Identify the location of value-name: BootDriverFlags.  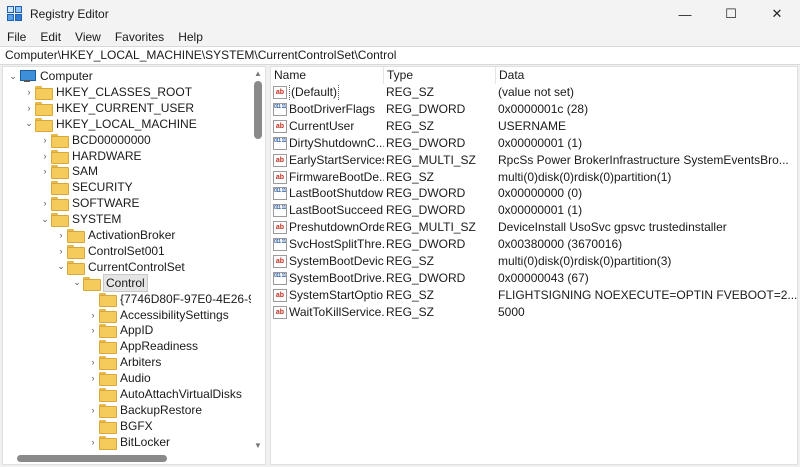
(332, 108).